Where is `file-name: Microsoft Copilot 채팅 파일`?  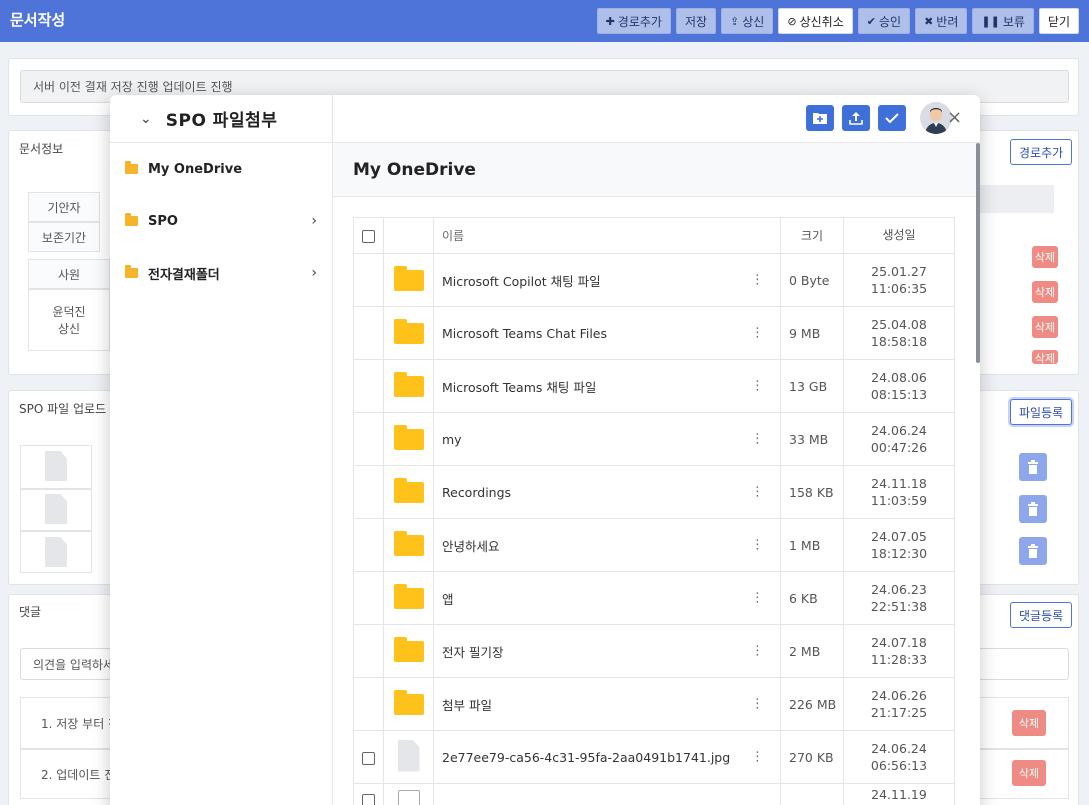 file-name: Microsoft Copilot 채팅 파일 is located at coordinates (521, 281).